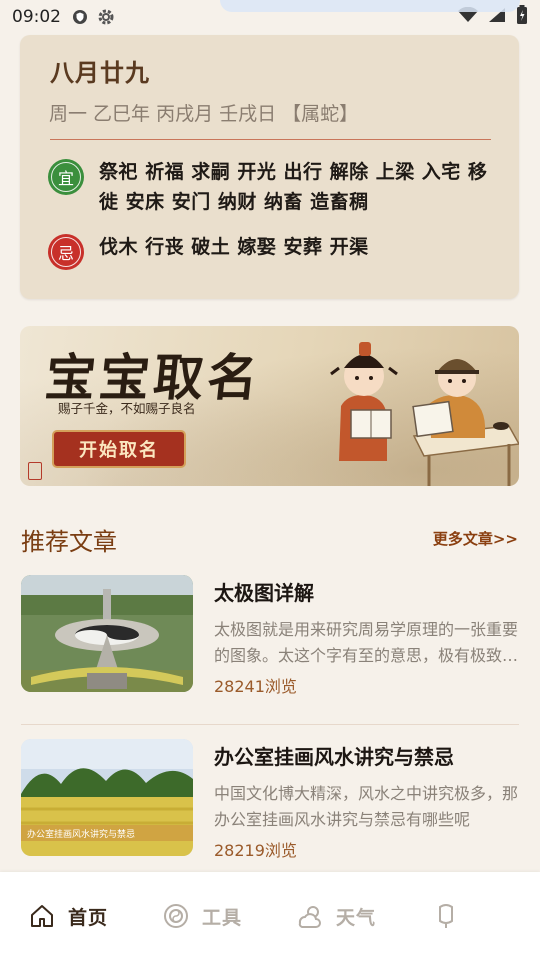 The width and height of the screenshot is (540, 960). I want to click on ji-items: 伐木 行丧 破土 嫁娶 安葬 开渠, so click(234, 247).